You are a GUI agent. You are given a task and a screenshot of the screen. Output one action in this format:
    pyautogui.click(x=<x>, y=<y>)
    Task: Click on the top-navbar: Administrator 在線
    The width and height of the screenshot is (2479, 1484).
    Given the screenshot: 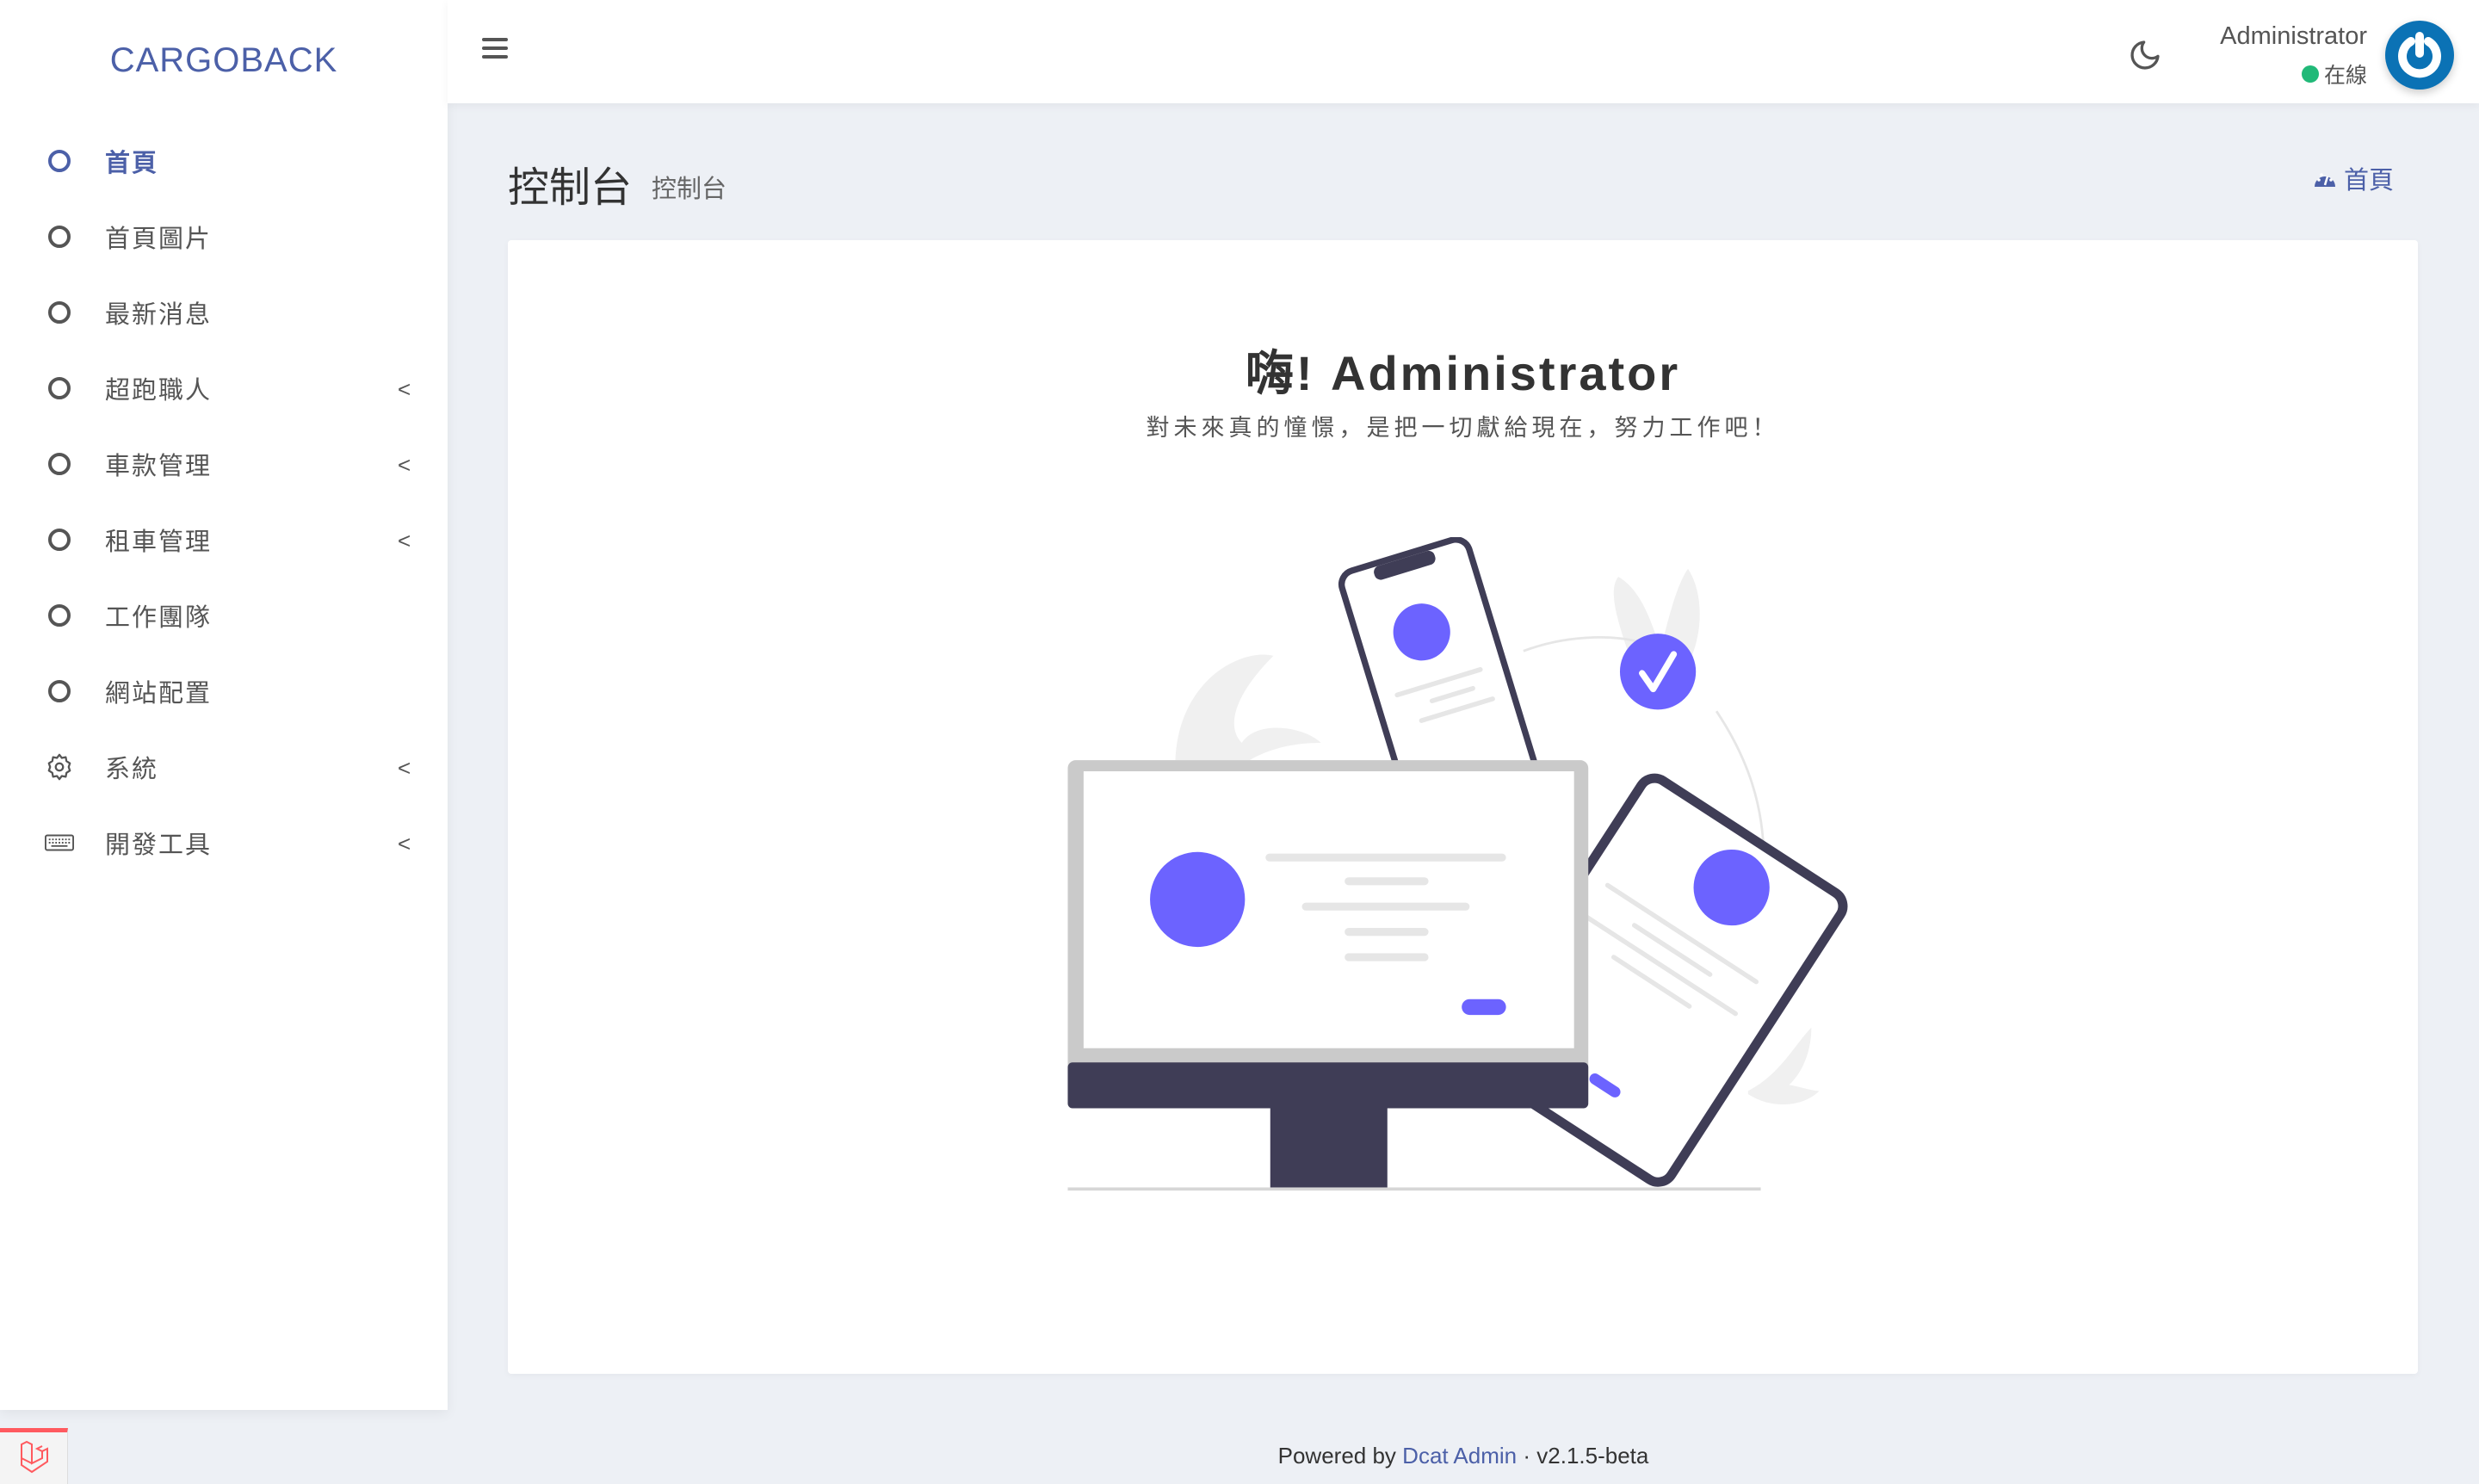 What is the action you would take?
    pyautogui.click(x=1463, y=51)
    